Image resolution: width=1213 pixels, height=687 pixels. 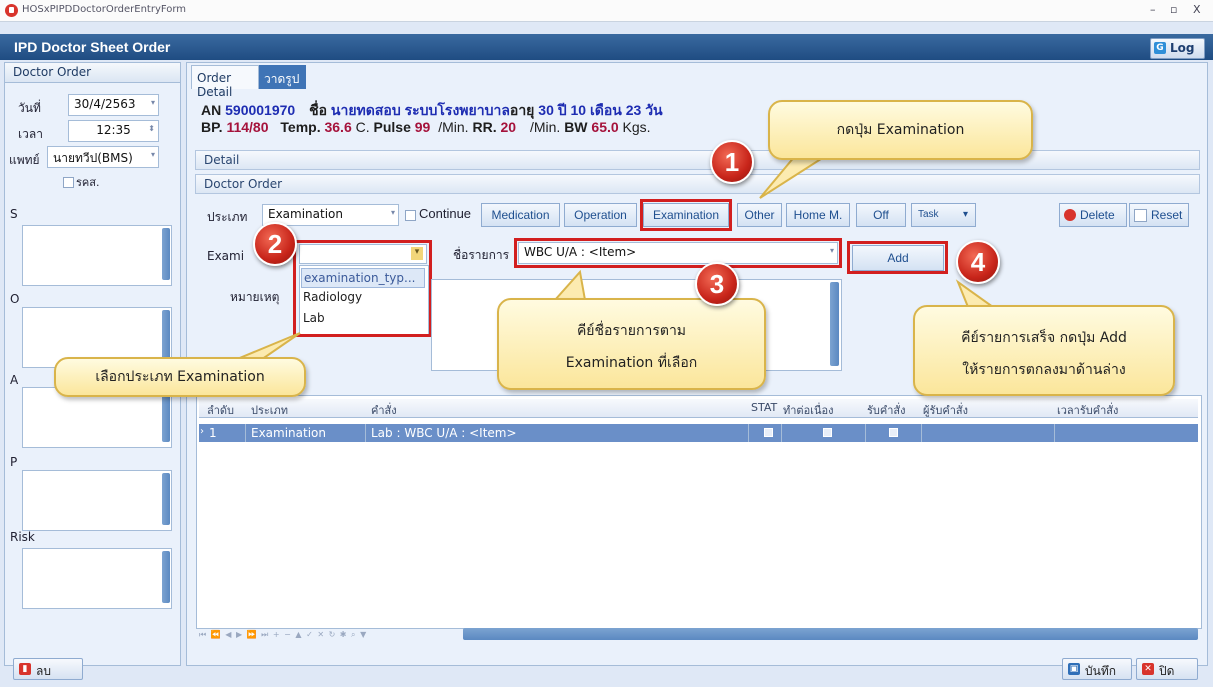 I want to click on trash-icon: ▮, so click(x=25, y=669).